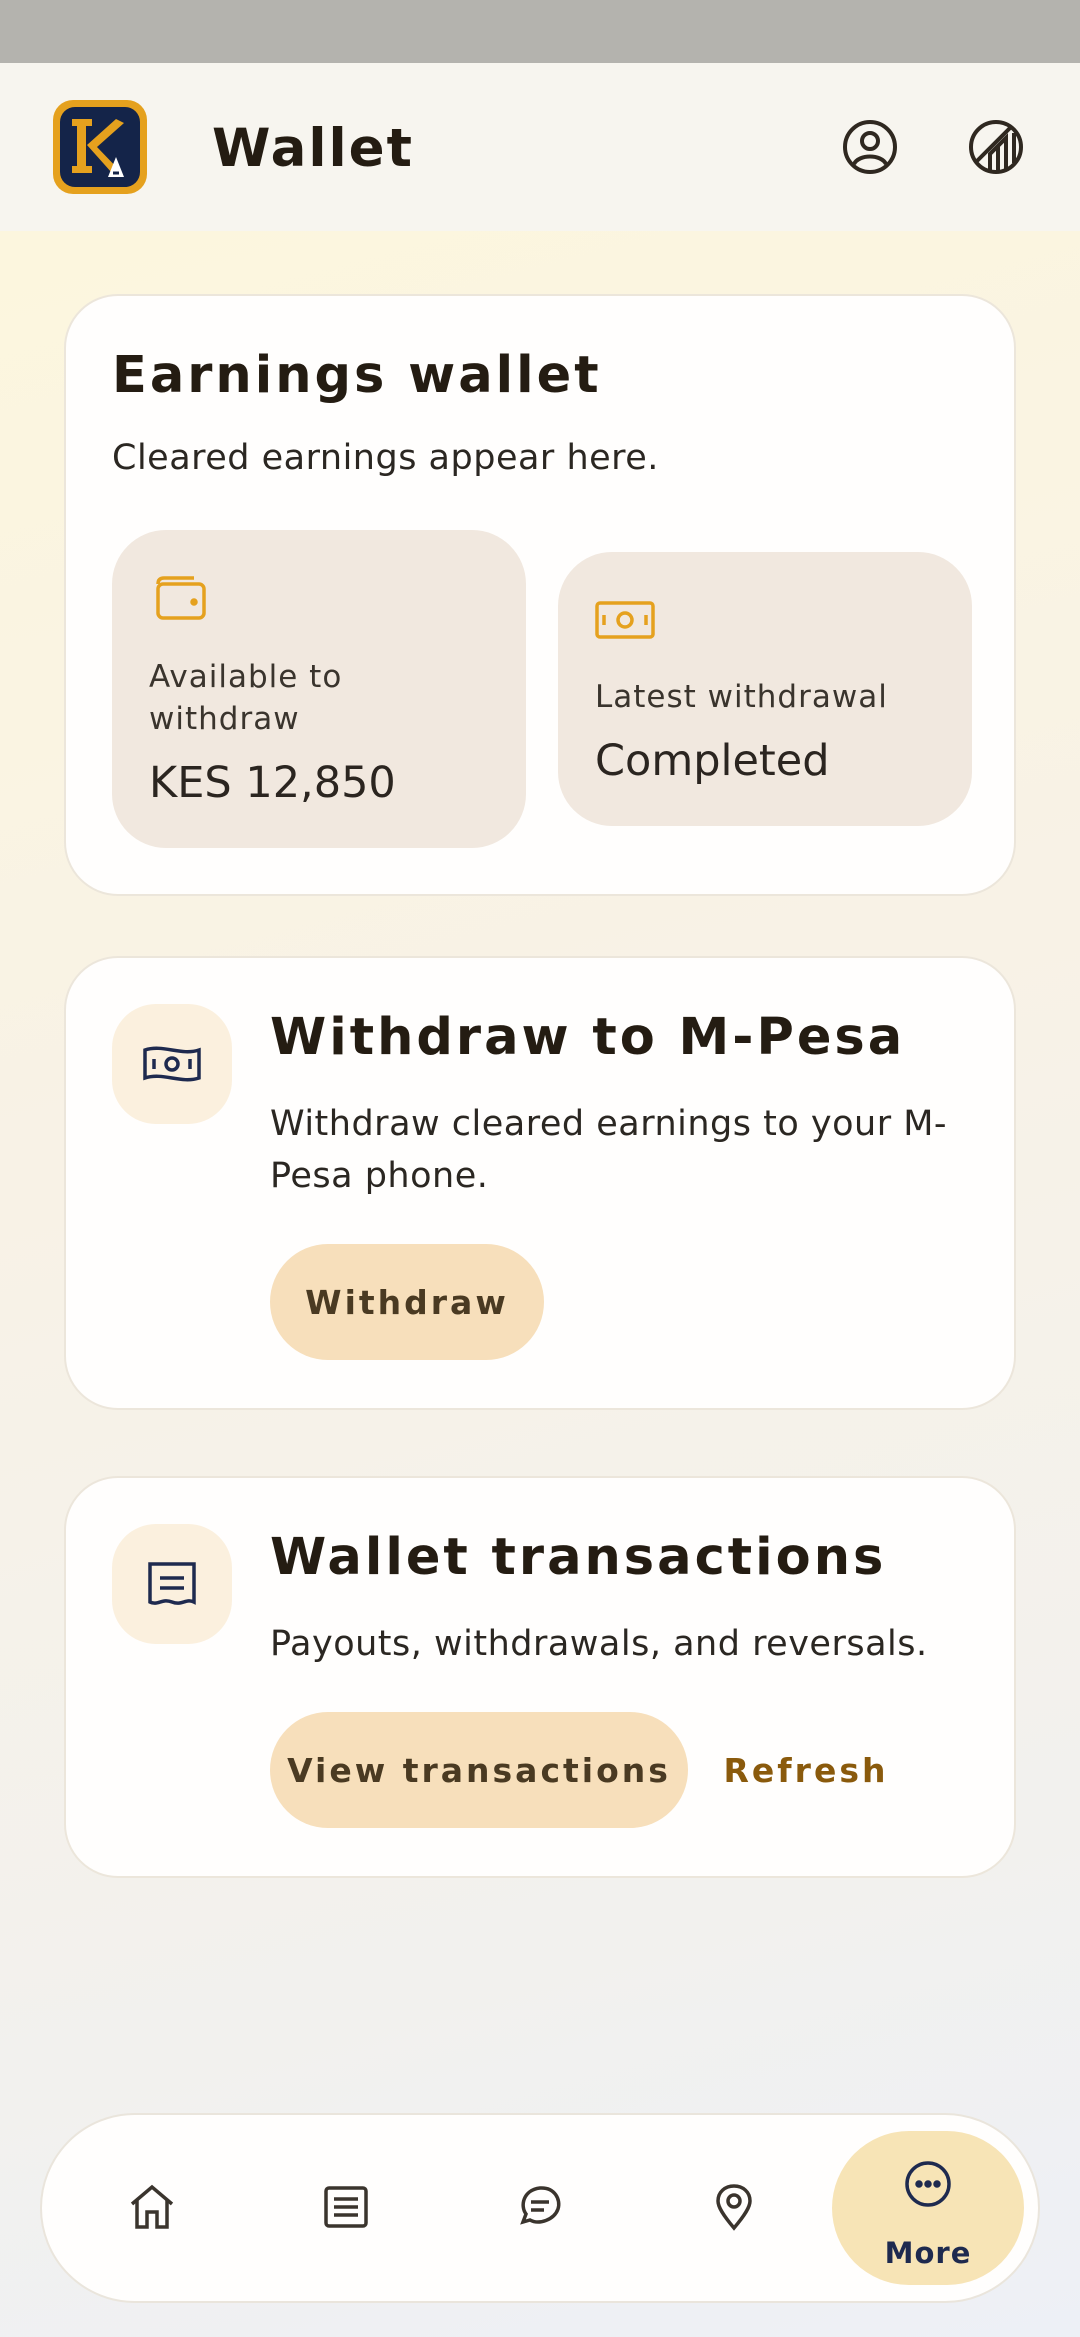 The width and height of the screenshot is (1080, 2337). What do you see at coordinates (540, 147) in the screenshot?
I see `app-bar` at bounding box center [540, 147].